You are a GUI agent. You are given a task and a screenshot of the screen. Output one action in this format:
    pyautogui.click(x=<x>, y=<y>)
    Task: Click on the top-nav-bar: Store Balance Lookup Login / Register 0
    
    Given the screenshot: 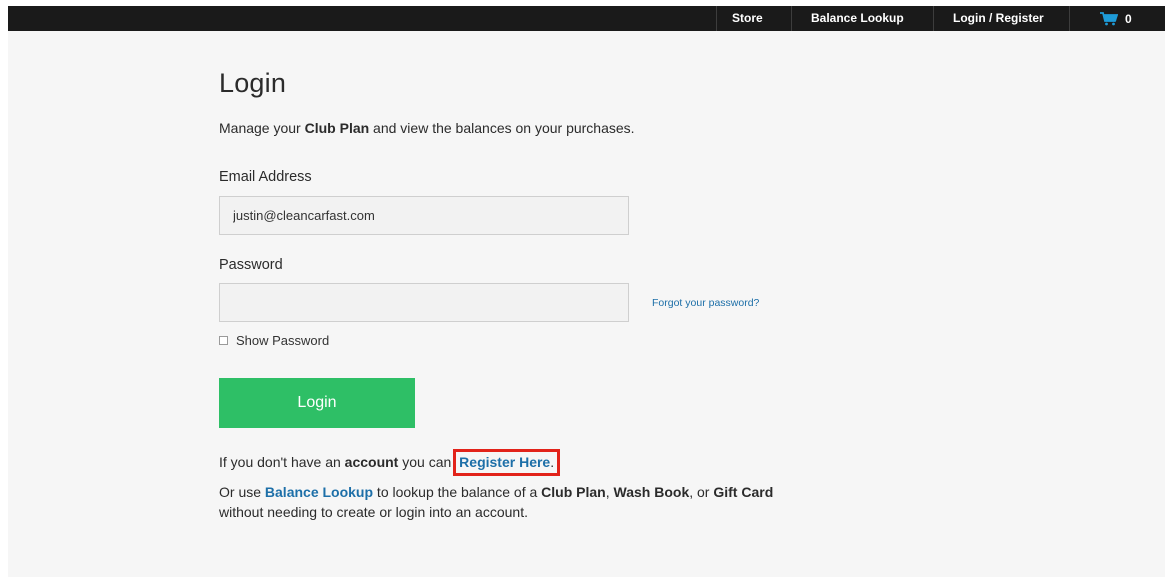 What is the action you would take?
    pyautogui.click(x=586, y=18)
    